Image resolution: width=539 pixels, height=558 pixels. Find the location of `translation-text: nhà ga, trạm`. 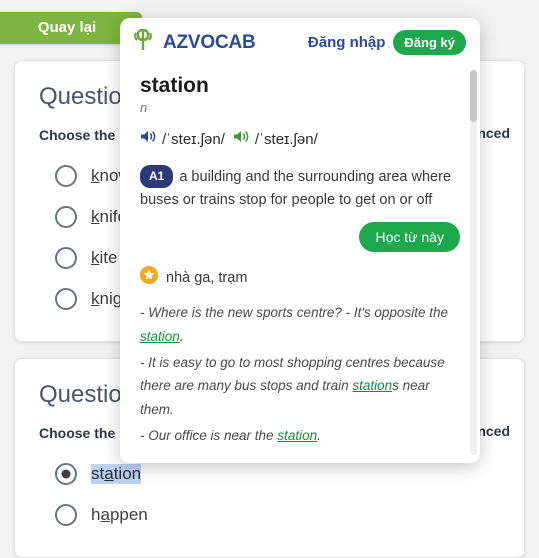

translation-text: nhà ga, trạm is located at coordinates (207, 277).